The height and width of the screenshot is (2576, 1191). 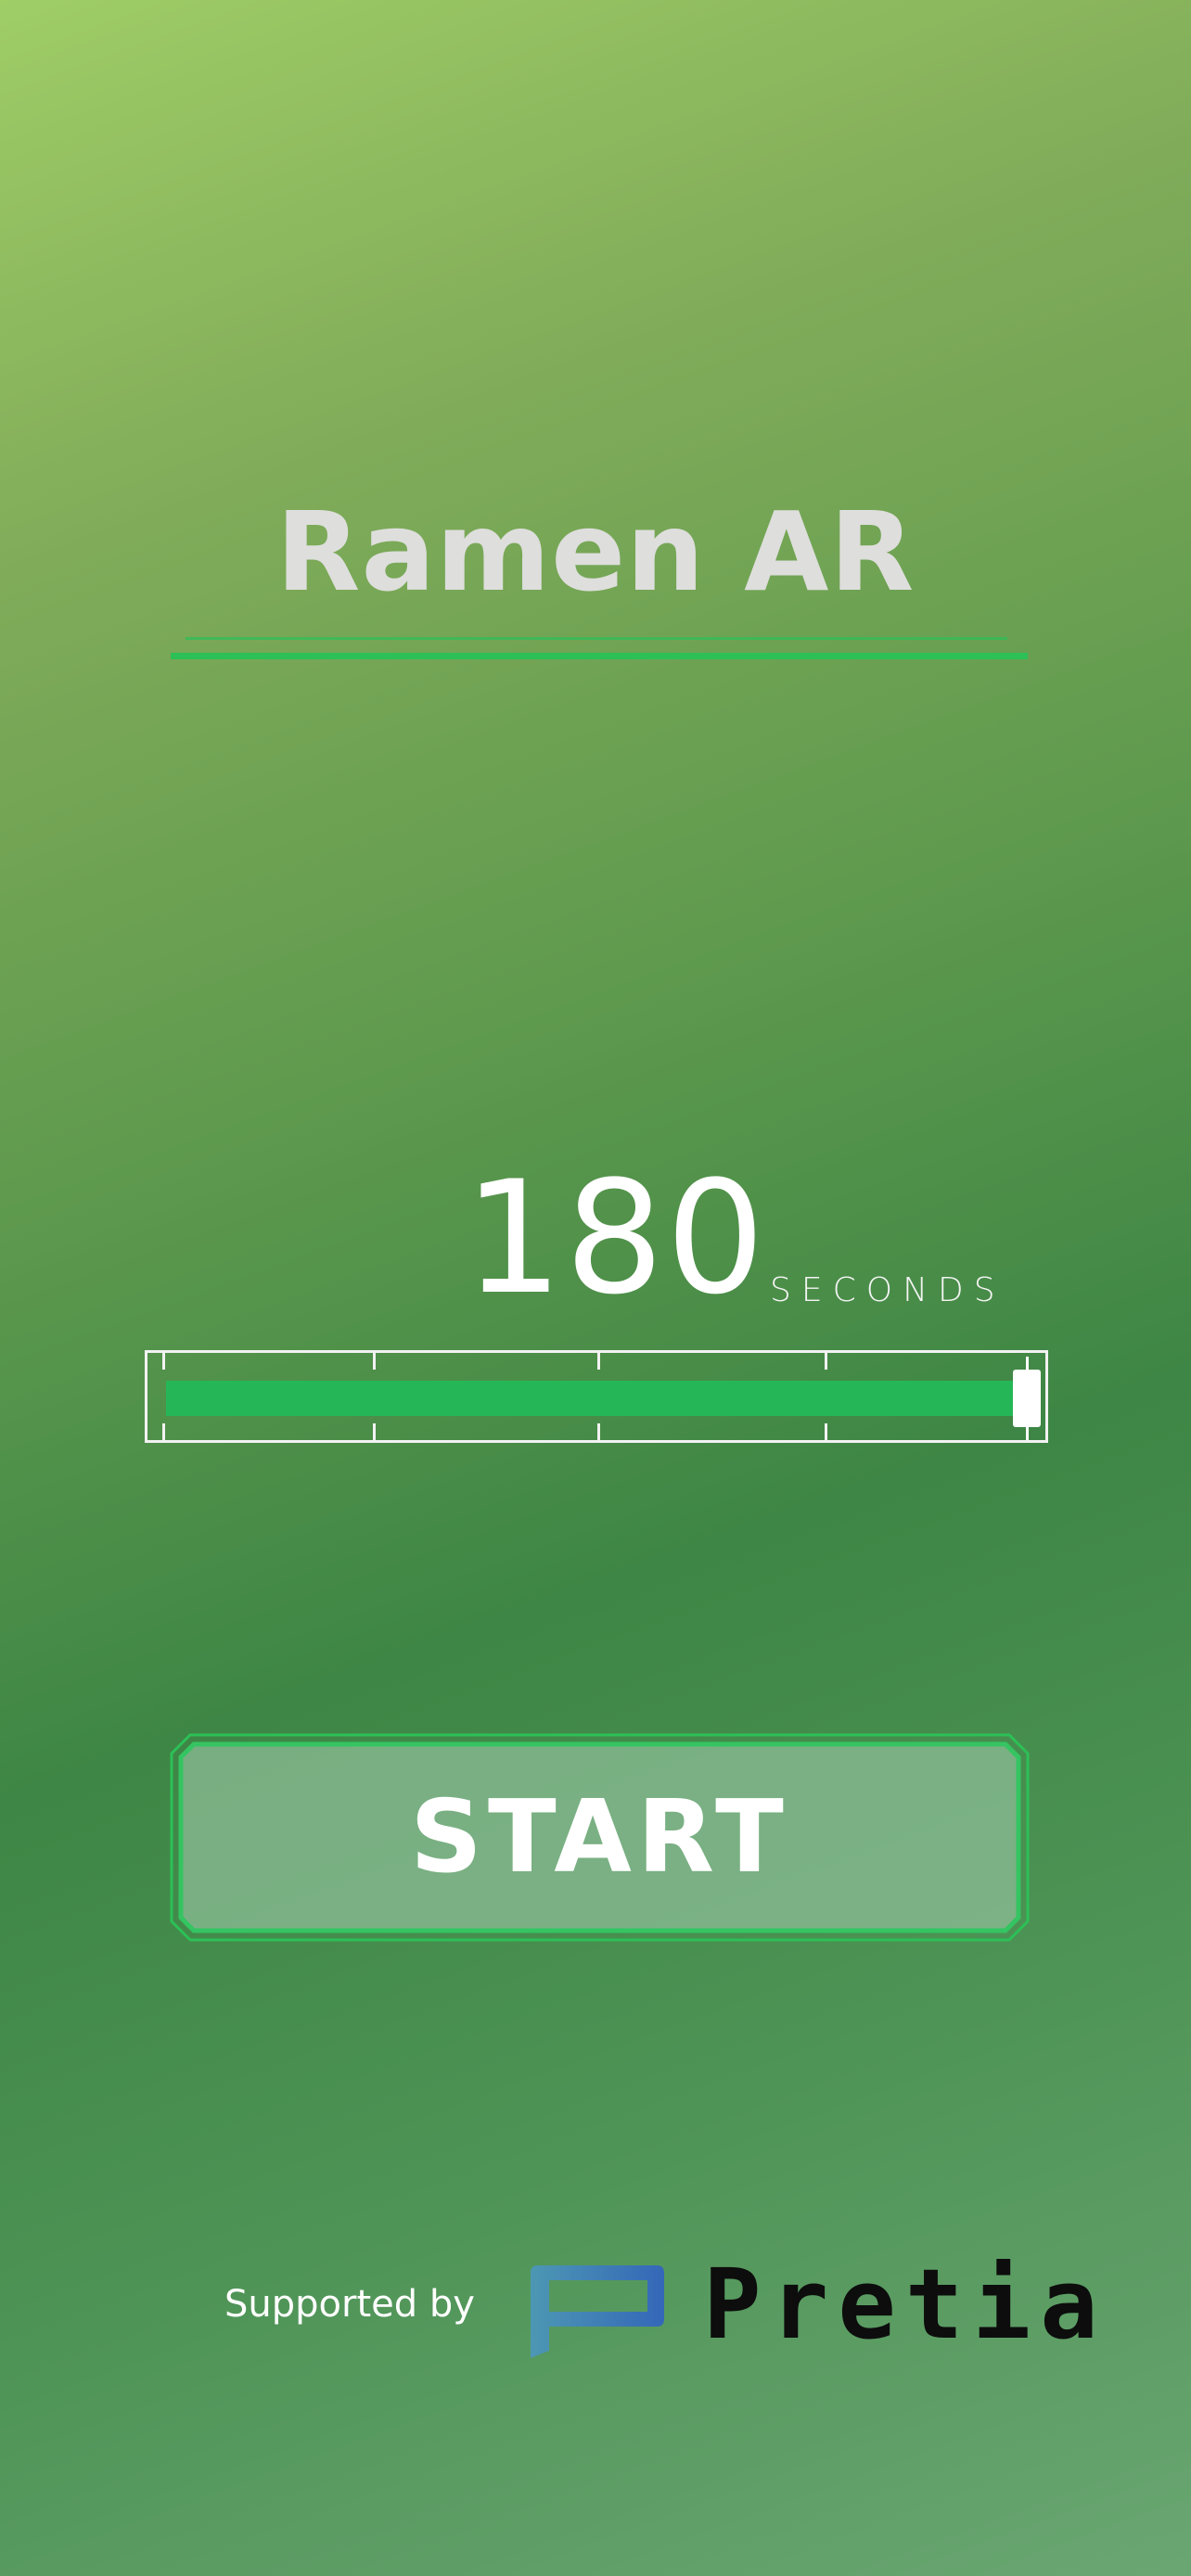 I want to click on title-underline-thick, so click(x=599, y=656).